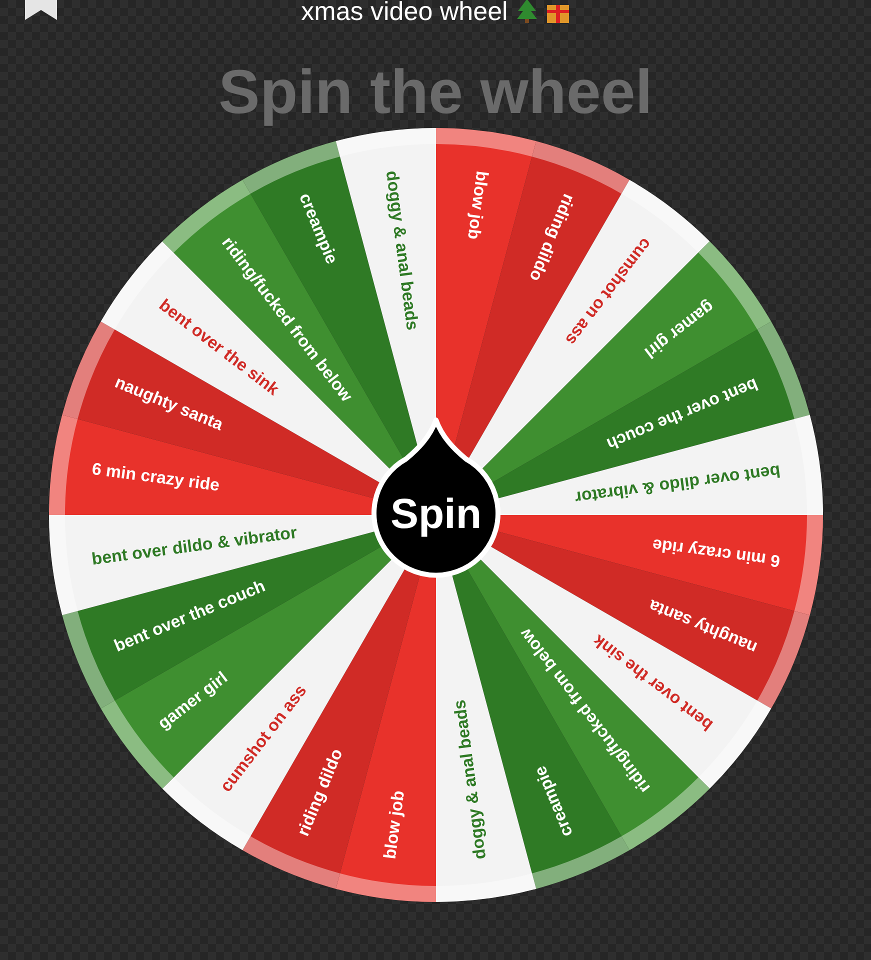 The height and width of the screenshot is (960, 871). Describe the element at coordinates (527, 11) in the screenshot. I see `christmas-tree-icon` at that location.